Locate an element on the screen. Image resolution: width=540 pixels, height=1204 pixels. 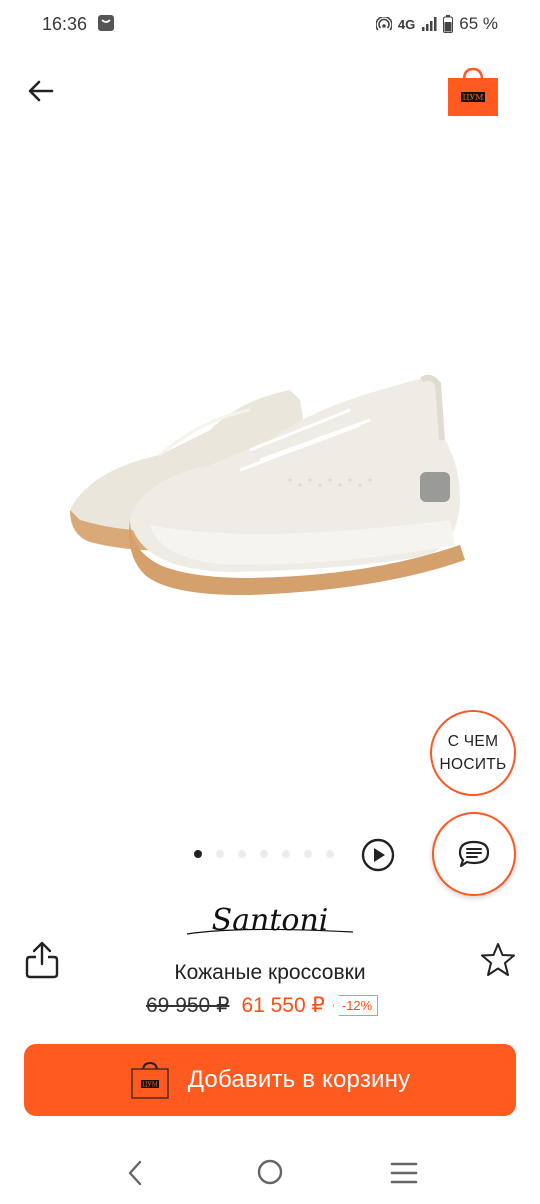
bag-logo-text: ЦУМ is located at coordinates (473, 97).